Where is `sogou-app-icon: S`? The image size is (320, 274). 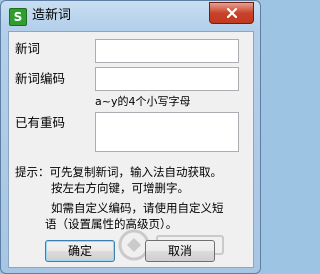 sogou-app-icon: S is located at coordinates (18, 17).